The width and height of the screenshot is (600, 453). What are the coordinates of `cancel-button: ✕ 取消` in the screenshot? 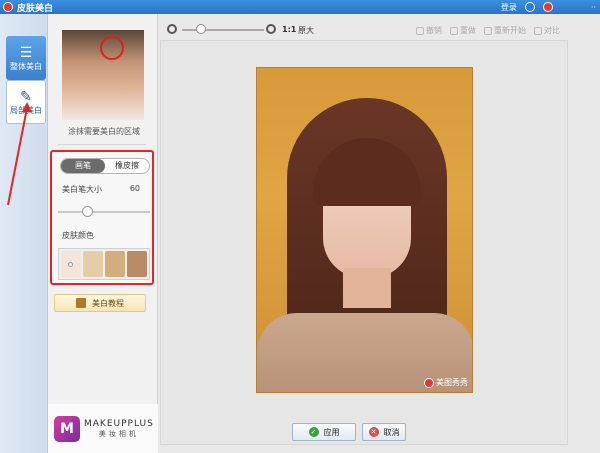 It's located at (384, 432).